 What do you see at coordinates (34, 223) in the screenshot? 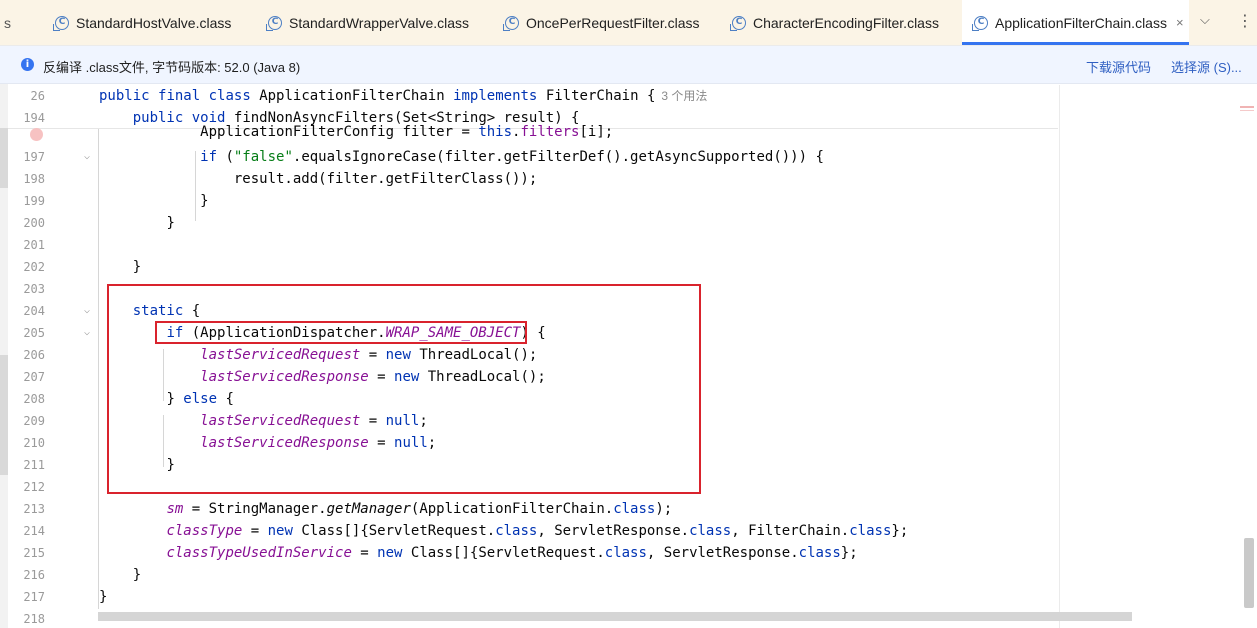
I see `line-number: 200` at bounding box center [34, 223].